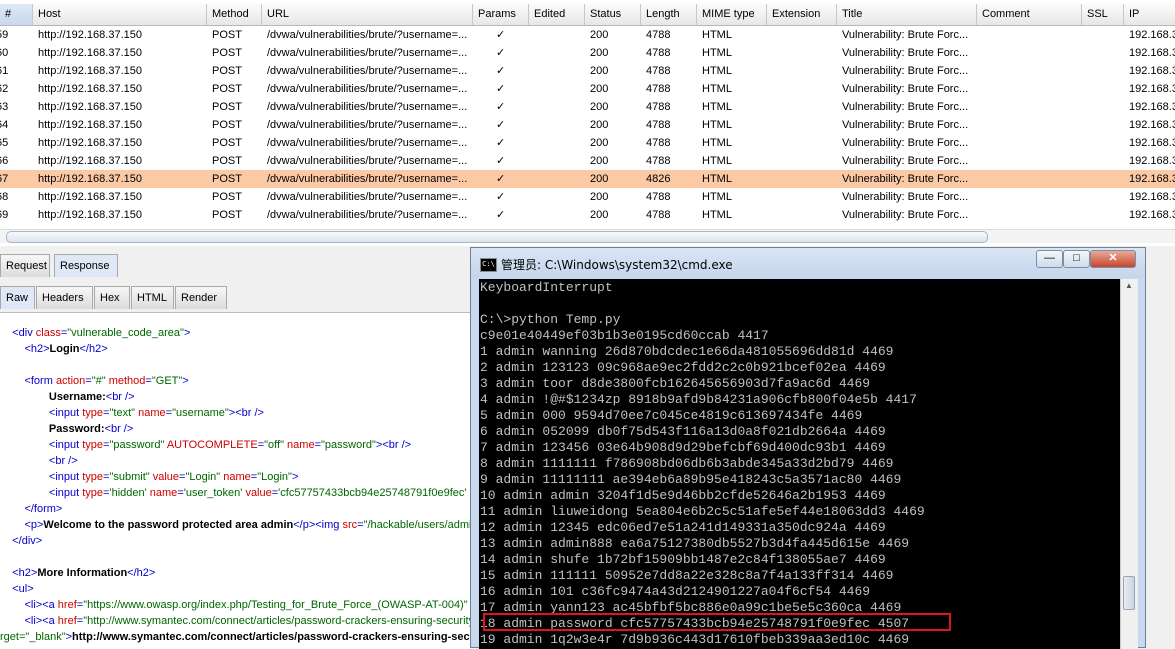 Image resolution: width=1175 pixels, height=649 pixels. Describe the element at coordinates (125, 333) in the screenshot. I see `code-token: "vulnerable_code_area"` at that location.